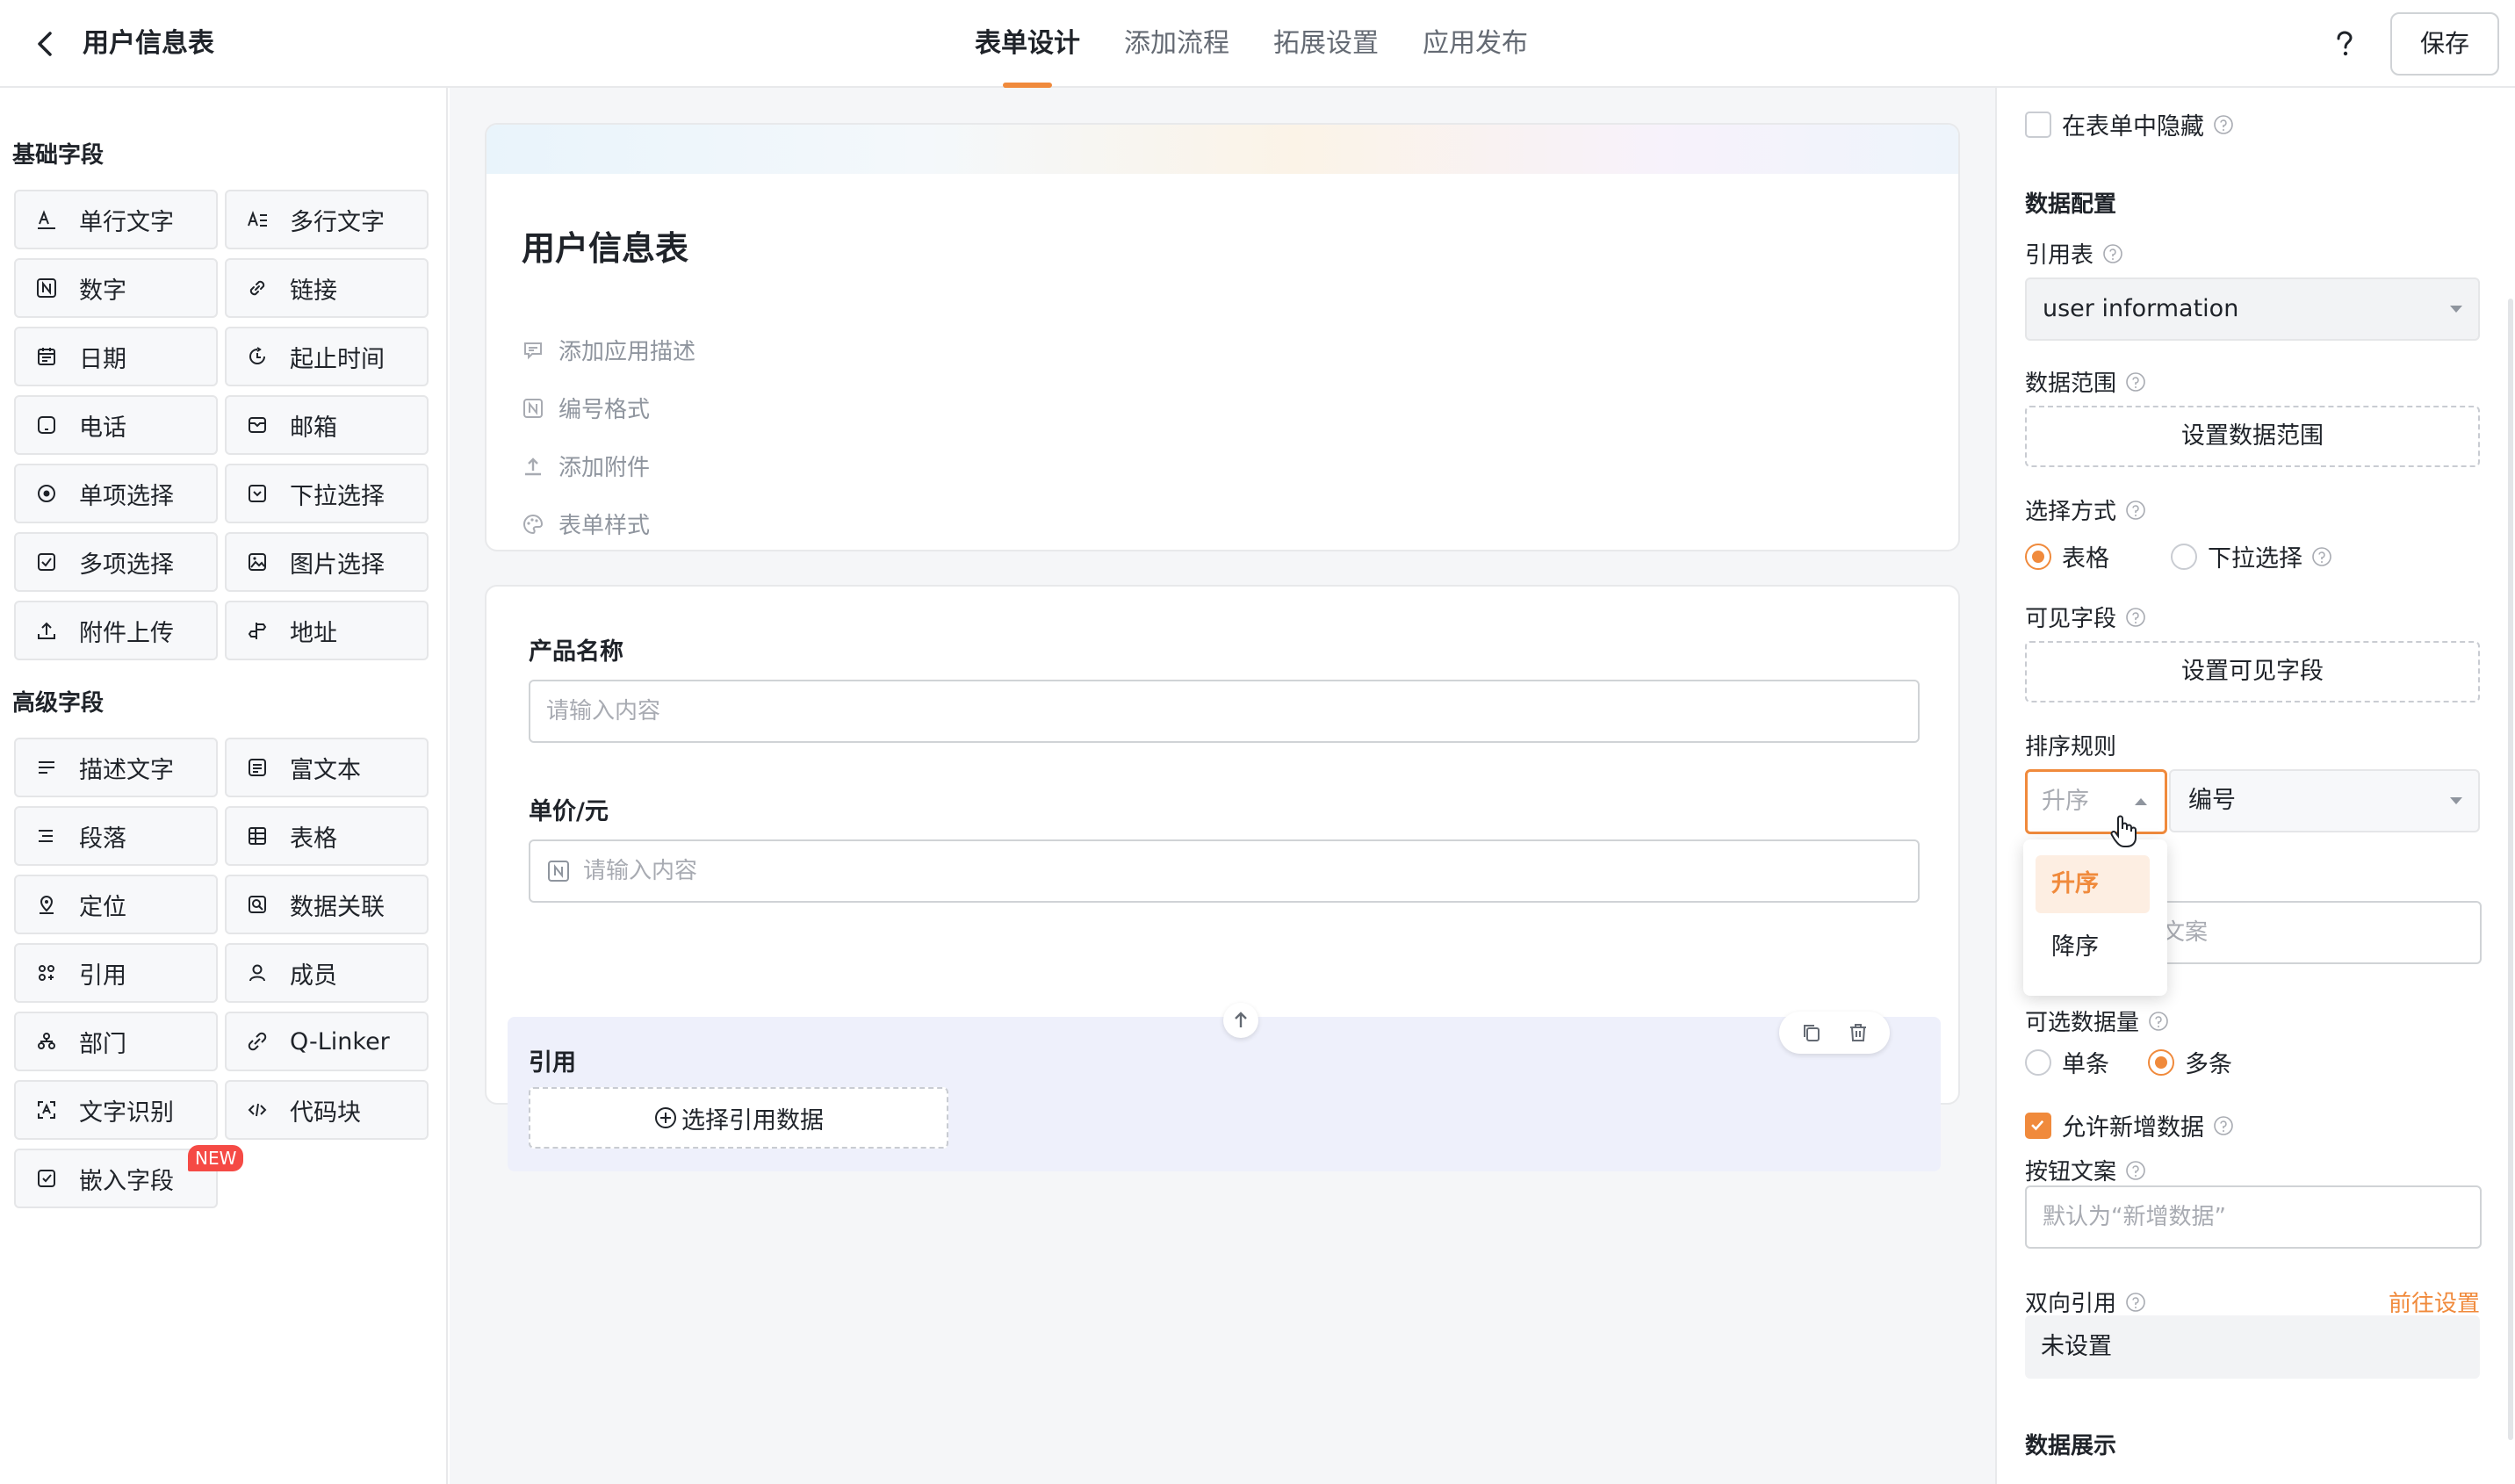 This screenshot has width=2515, height=1484. What do you see at coordinates (2324, 800) in the screenshot?
I see `sort-field-select: 编号` at bounding box center [2324, 800].